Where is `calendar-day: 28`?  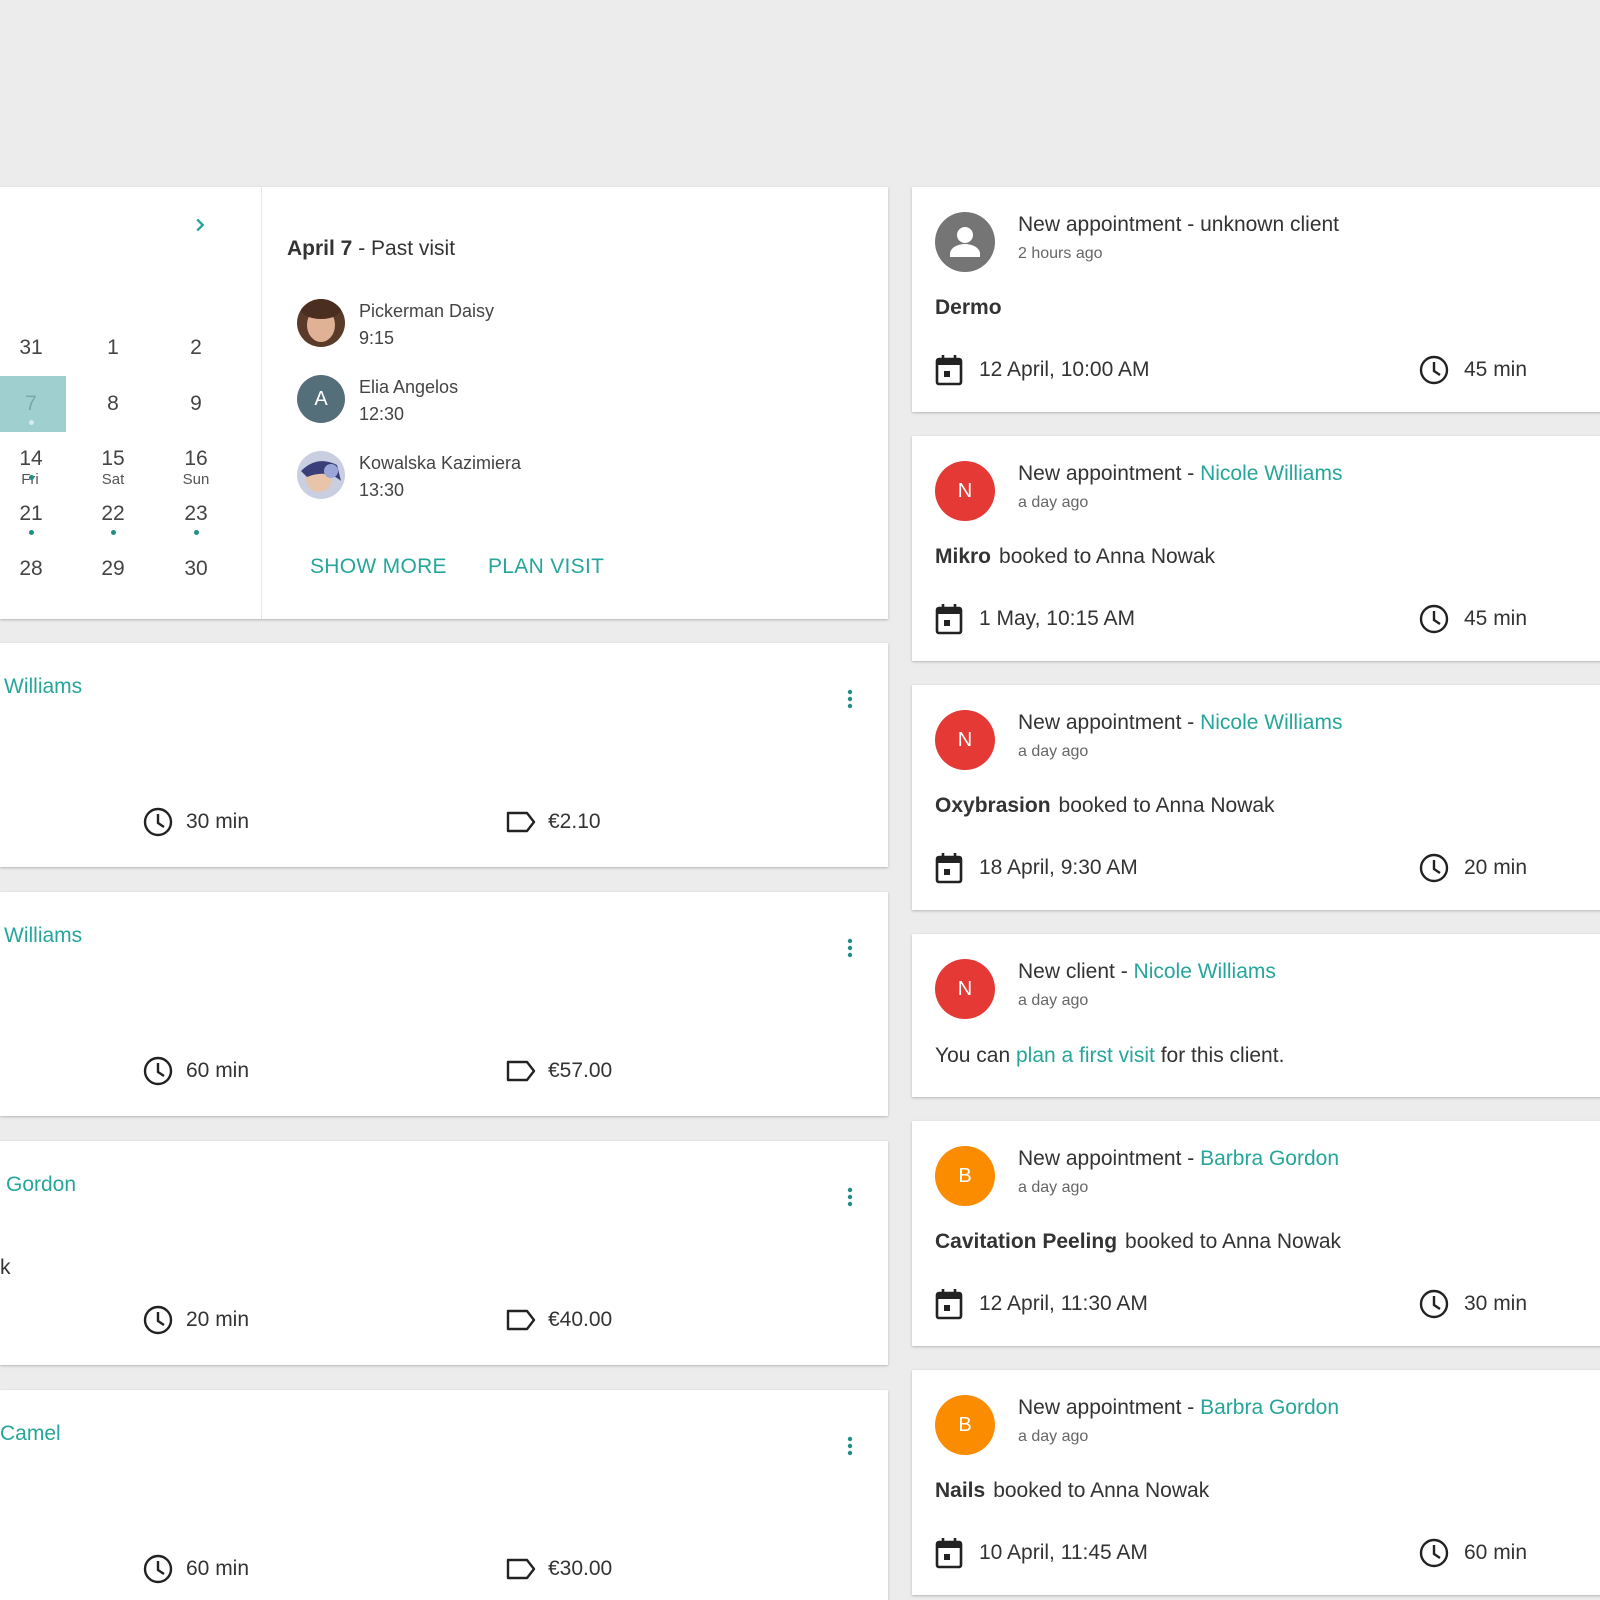
calendar-day: 28 is located at coordinates (33, 569).